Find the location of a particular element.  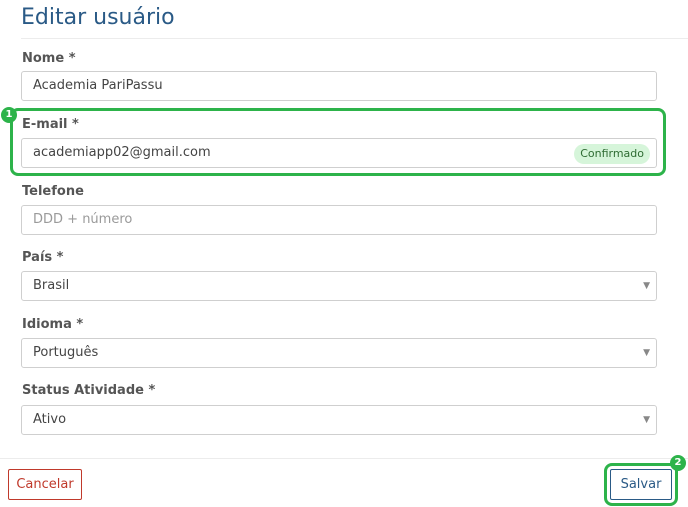

email-confirmed-badge: Confirmado is located at coordinates (612, 154).